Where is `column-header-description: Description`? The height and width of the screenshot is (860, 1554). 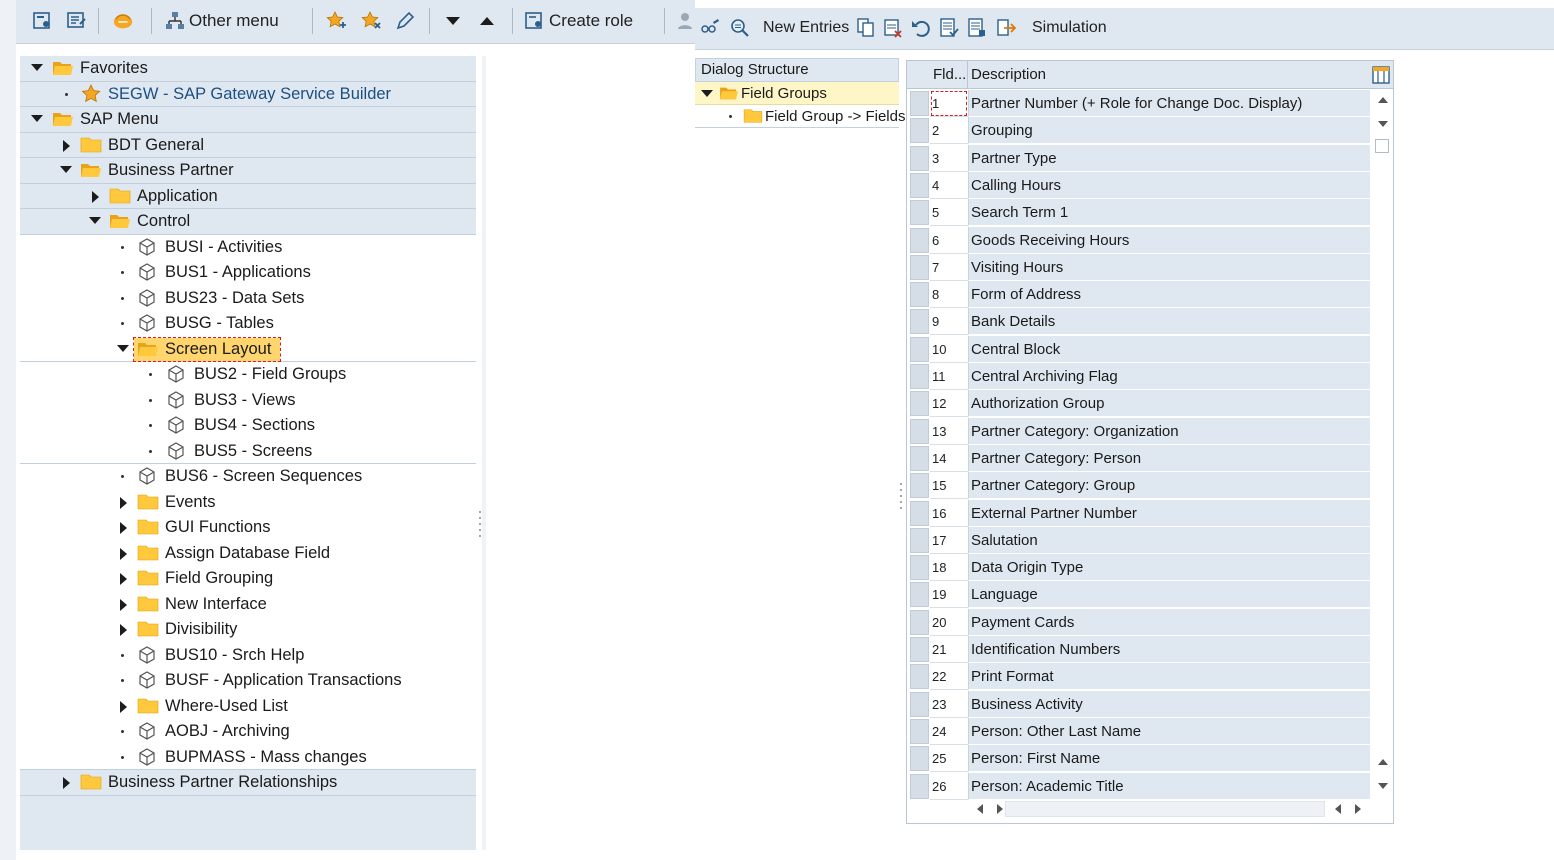
column-header-description: Description is located at coordinates (1008, 75).